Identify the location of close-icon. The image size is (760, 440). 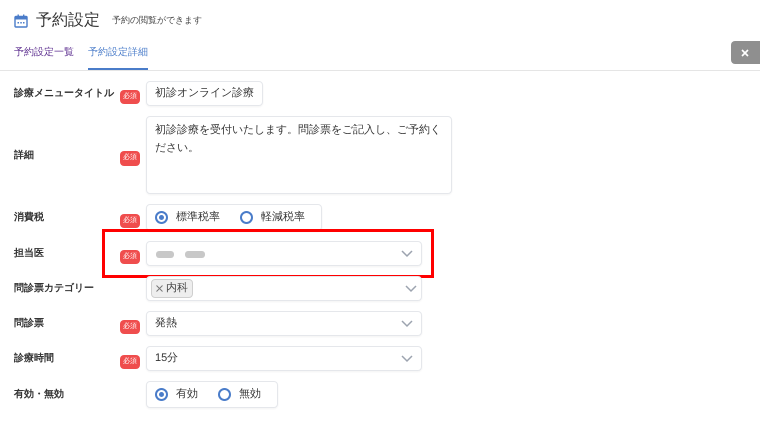
(745, 52).